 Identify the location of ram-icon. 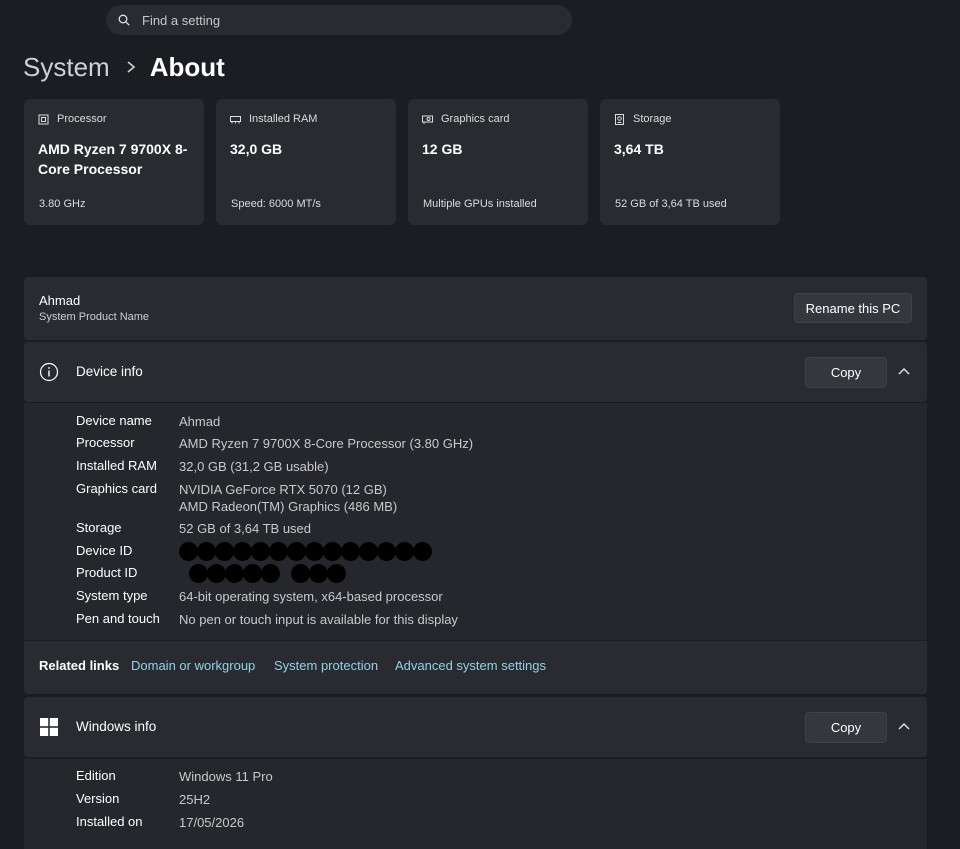
(235, 119).